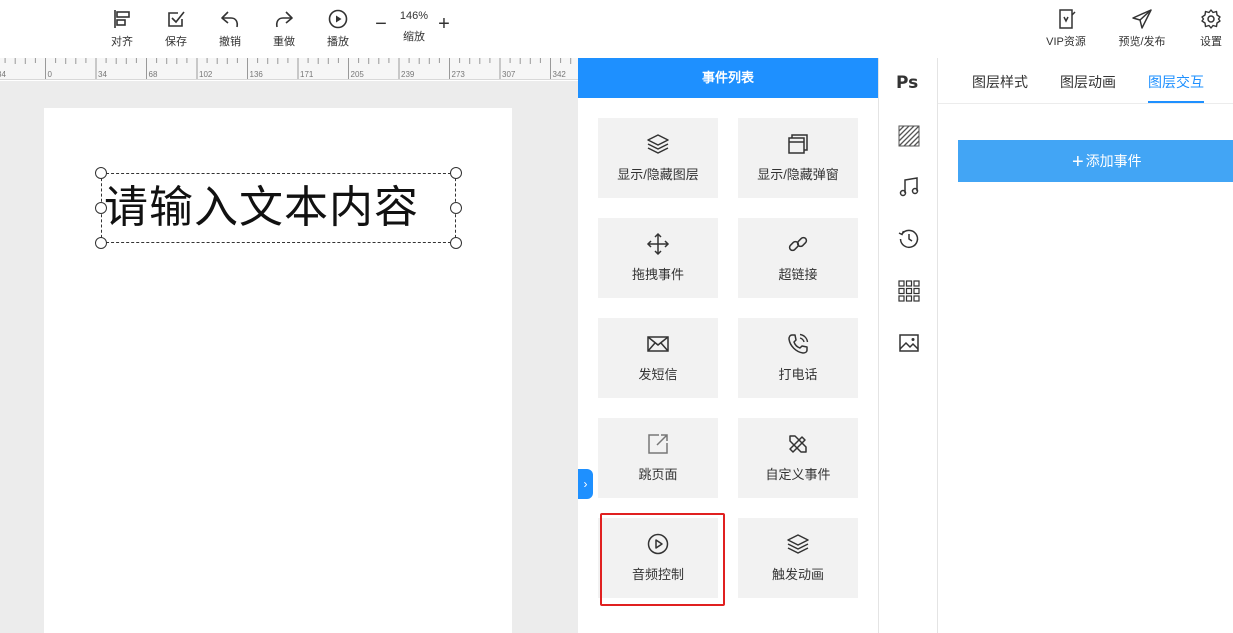 This screenshot has width=1233, height=633. Describe the element at coordinates (1078, 162) in the screenshot. I see `plus-icon: +` at that location.